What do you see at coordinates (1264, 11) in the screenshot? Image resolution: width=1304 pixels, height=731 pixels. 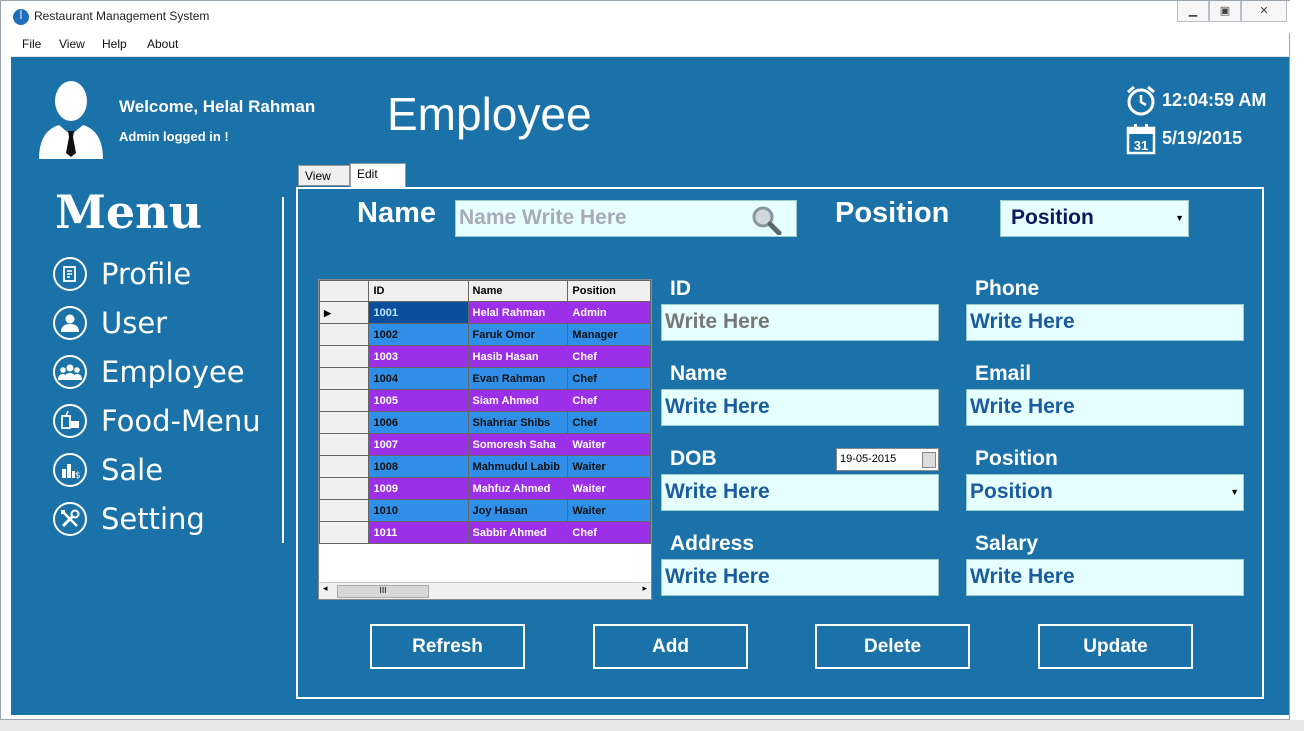 I see `close-button: ✕` at bounding box center [1264, 11].